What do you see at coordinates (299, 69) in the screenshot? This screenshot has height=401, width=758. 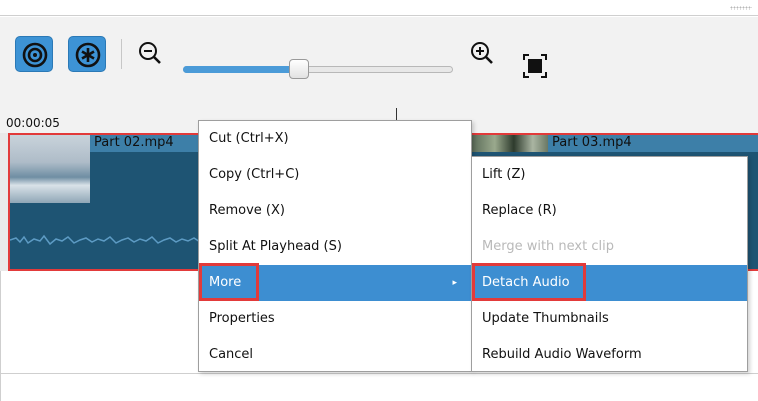 I see `zoom-slider-handle` at bounding box center [299, 69].